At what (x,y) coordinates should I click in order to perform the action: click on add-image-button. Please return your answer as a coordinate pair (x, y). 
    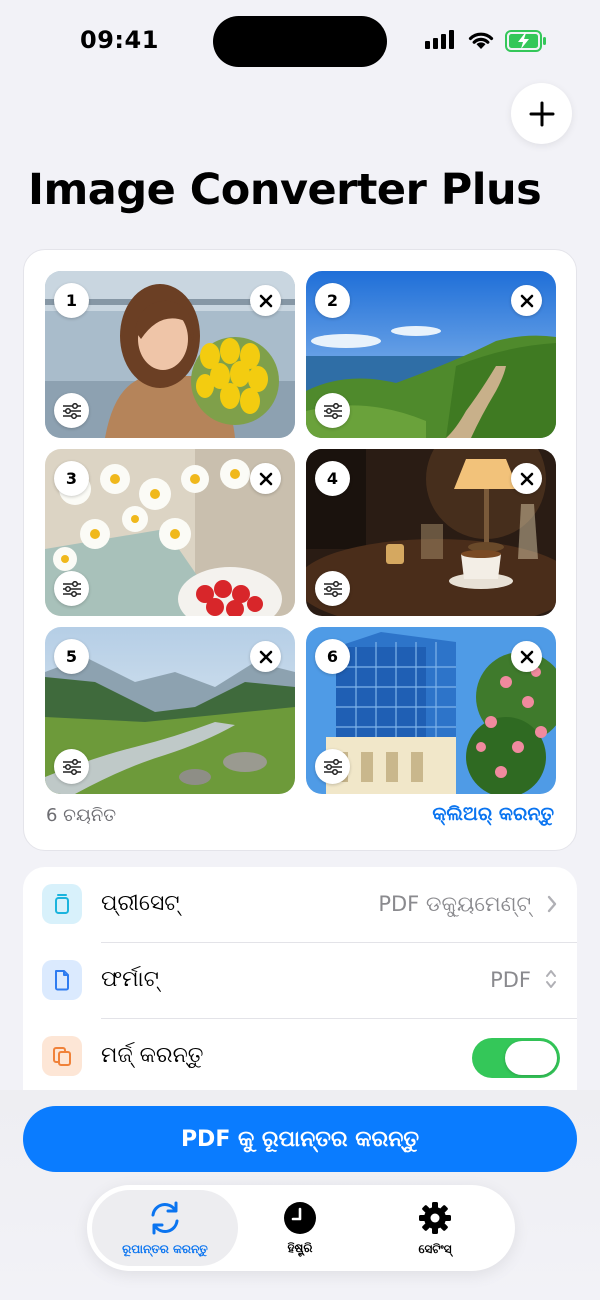
    Looking at the image, I should click on (541, 113).